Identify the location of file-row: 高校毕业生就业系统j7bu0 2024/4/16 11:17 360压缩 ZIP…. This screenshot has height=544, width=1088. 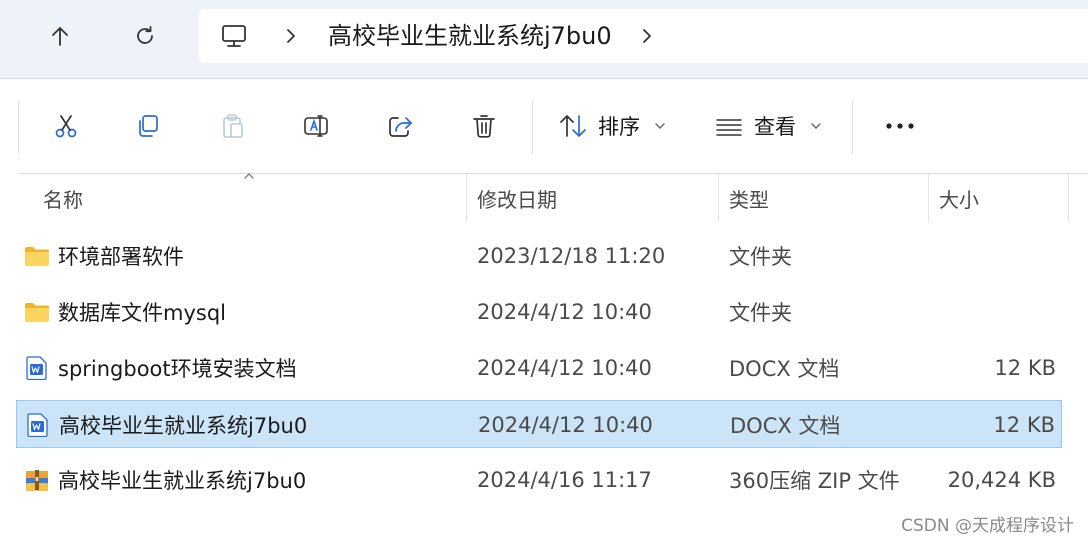
(539, 480).